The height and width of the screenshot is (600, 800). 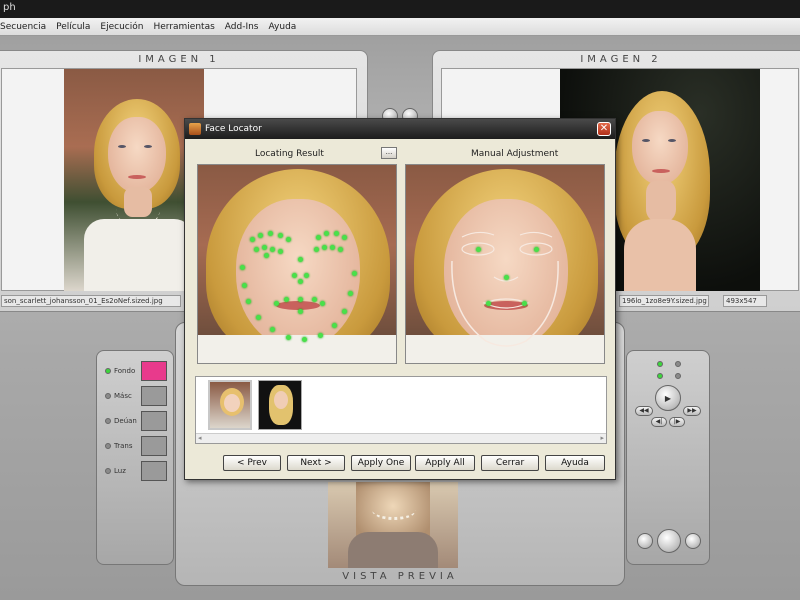 What do you see at coordinates (381, 463) in the screenshot?
I see `apply-one-button: Apply One` at bounding box center [381, 463].